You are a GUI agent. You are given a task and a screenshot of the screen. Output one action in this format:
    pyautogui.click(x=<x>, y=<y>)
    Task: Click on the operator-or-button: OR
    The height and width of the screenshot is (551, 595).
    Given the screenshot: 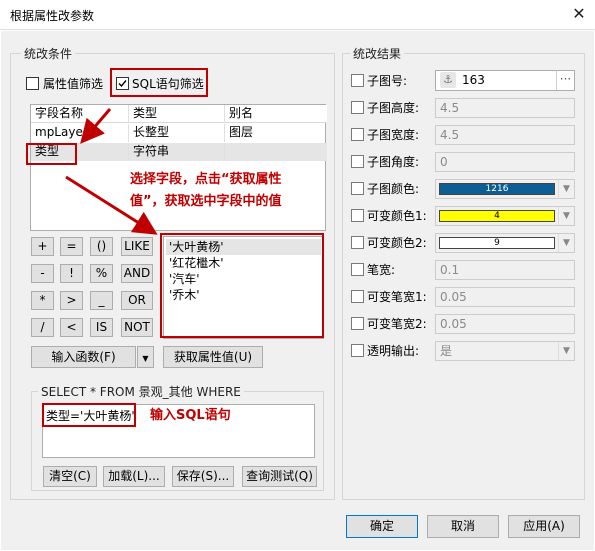 What is the action you would take?
    pyautogui.click(x=137, y=300)
    